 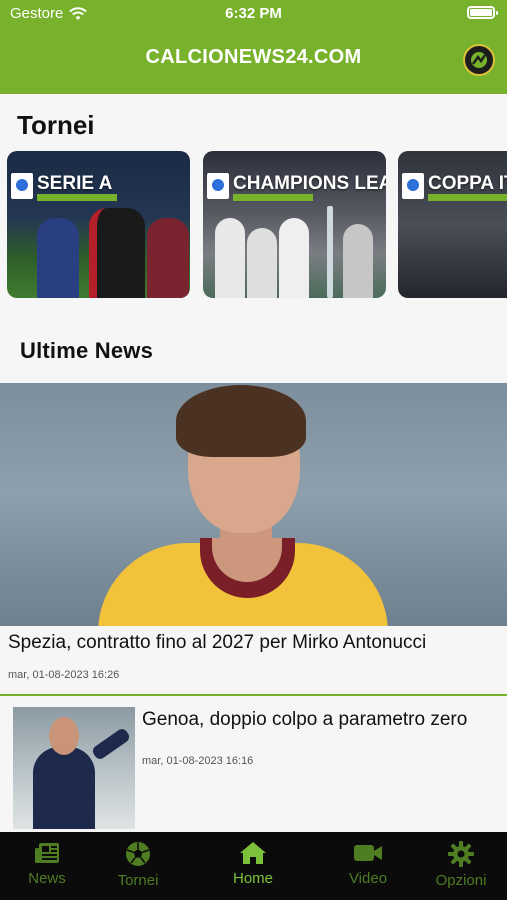 I want to click on app-header: Gestore 6:32 PM CALCIONEWS24.COM, so click(x=253, y=47).